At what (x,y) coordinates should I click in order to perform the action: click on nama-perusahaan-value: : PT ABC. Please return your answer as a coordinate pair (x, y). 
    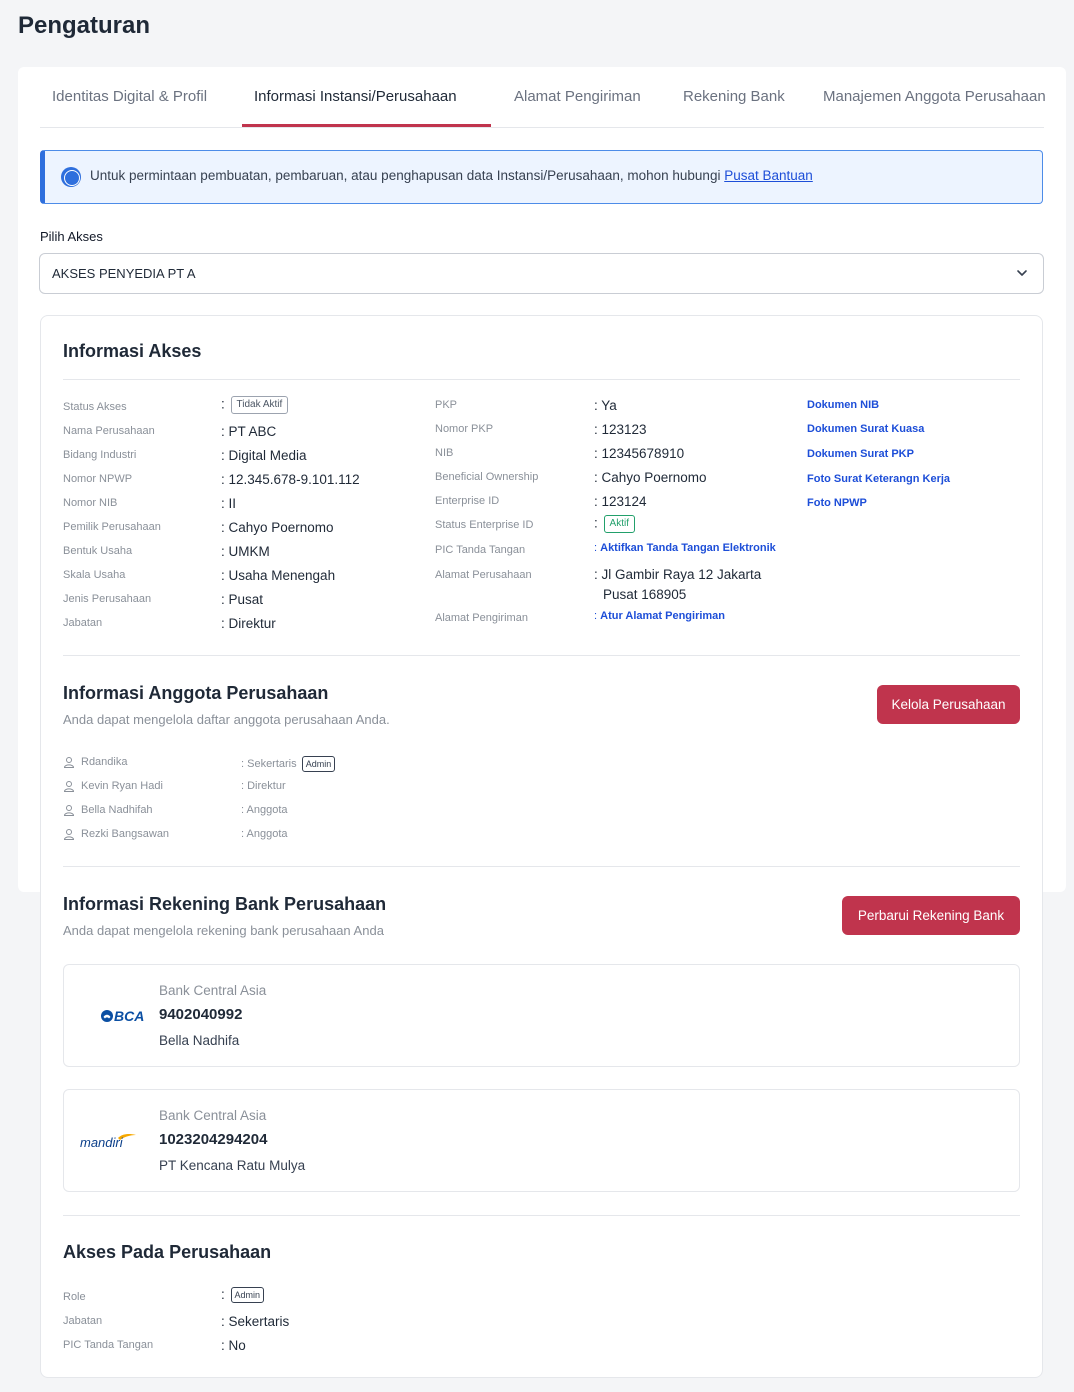
    Looking at the image, I should click on (249, 431).